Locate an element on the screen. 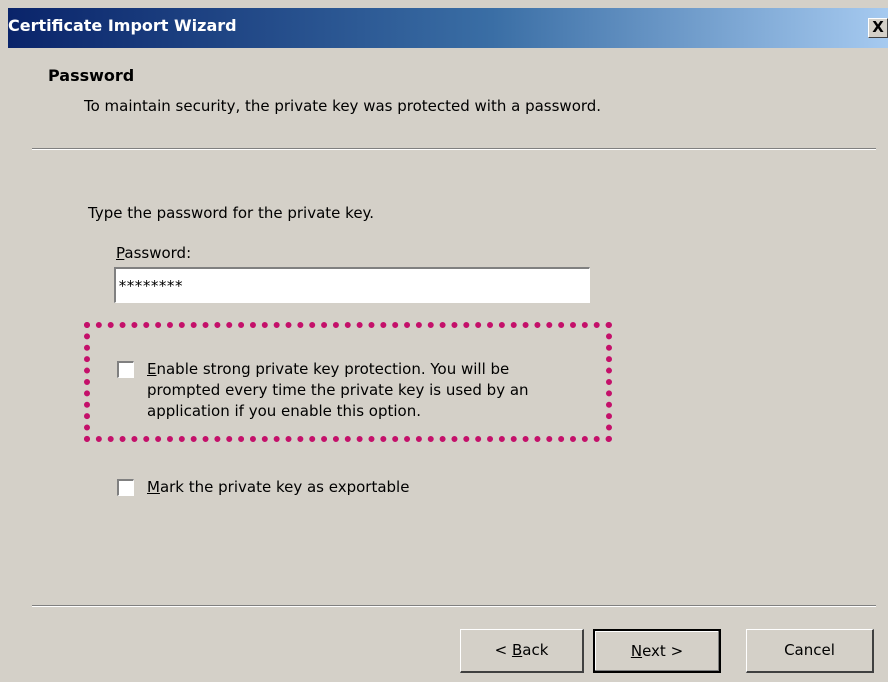 The height and width of the screenshot is (682, 888). page-title: Password is located at coordinates (91, 75).